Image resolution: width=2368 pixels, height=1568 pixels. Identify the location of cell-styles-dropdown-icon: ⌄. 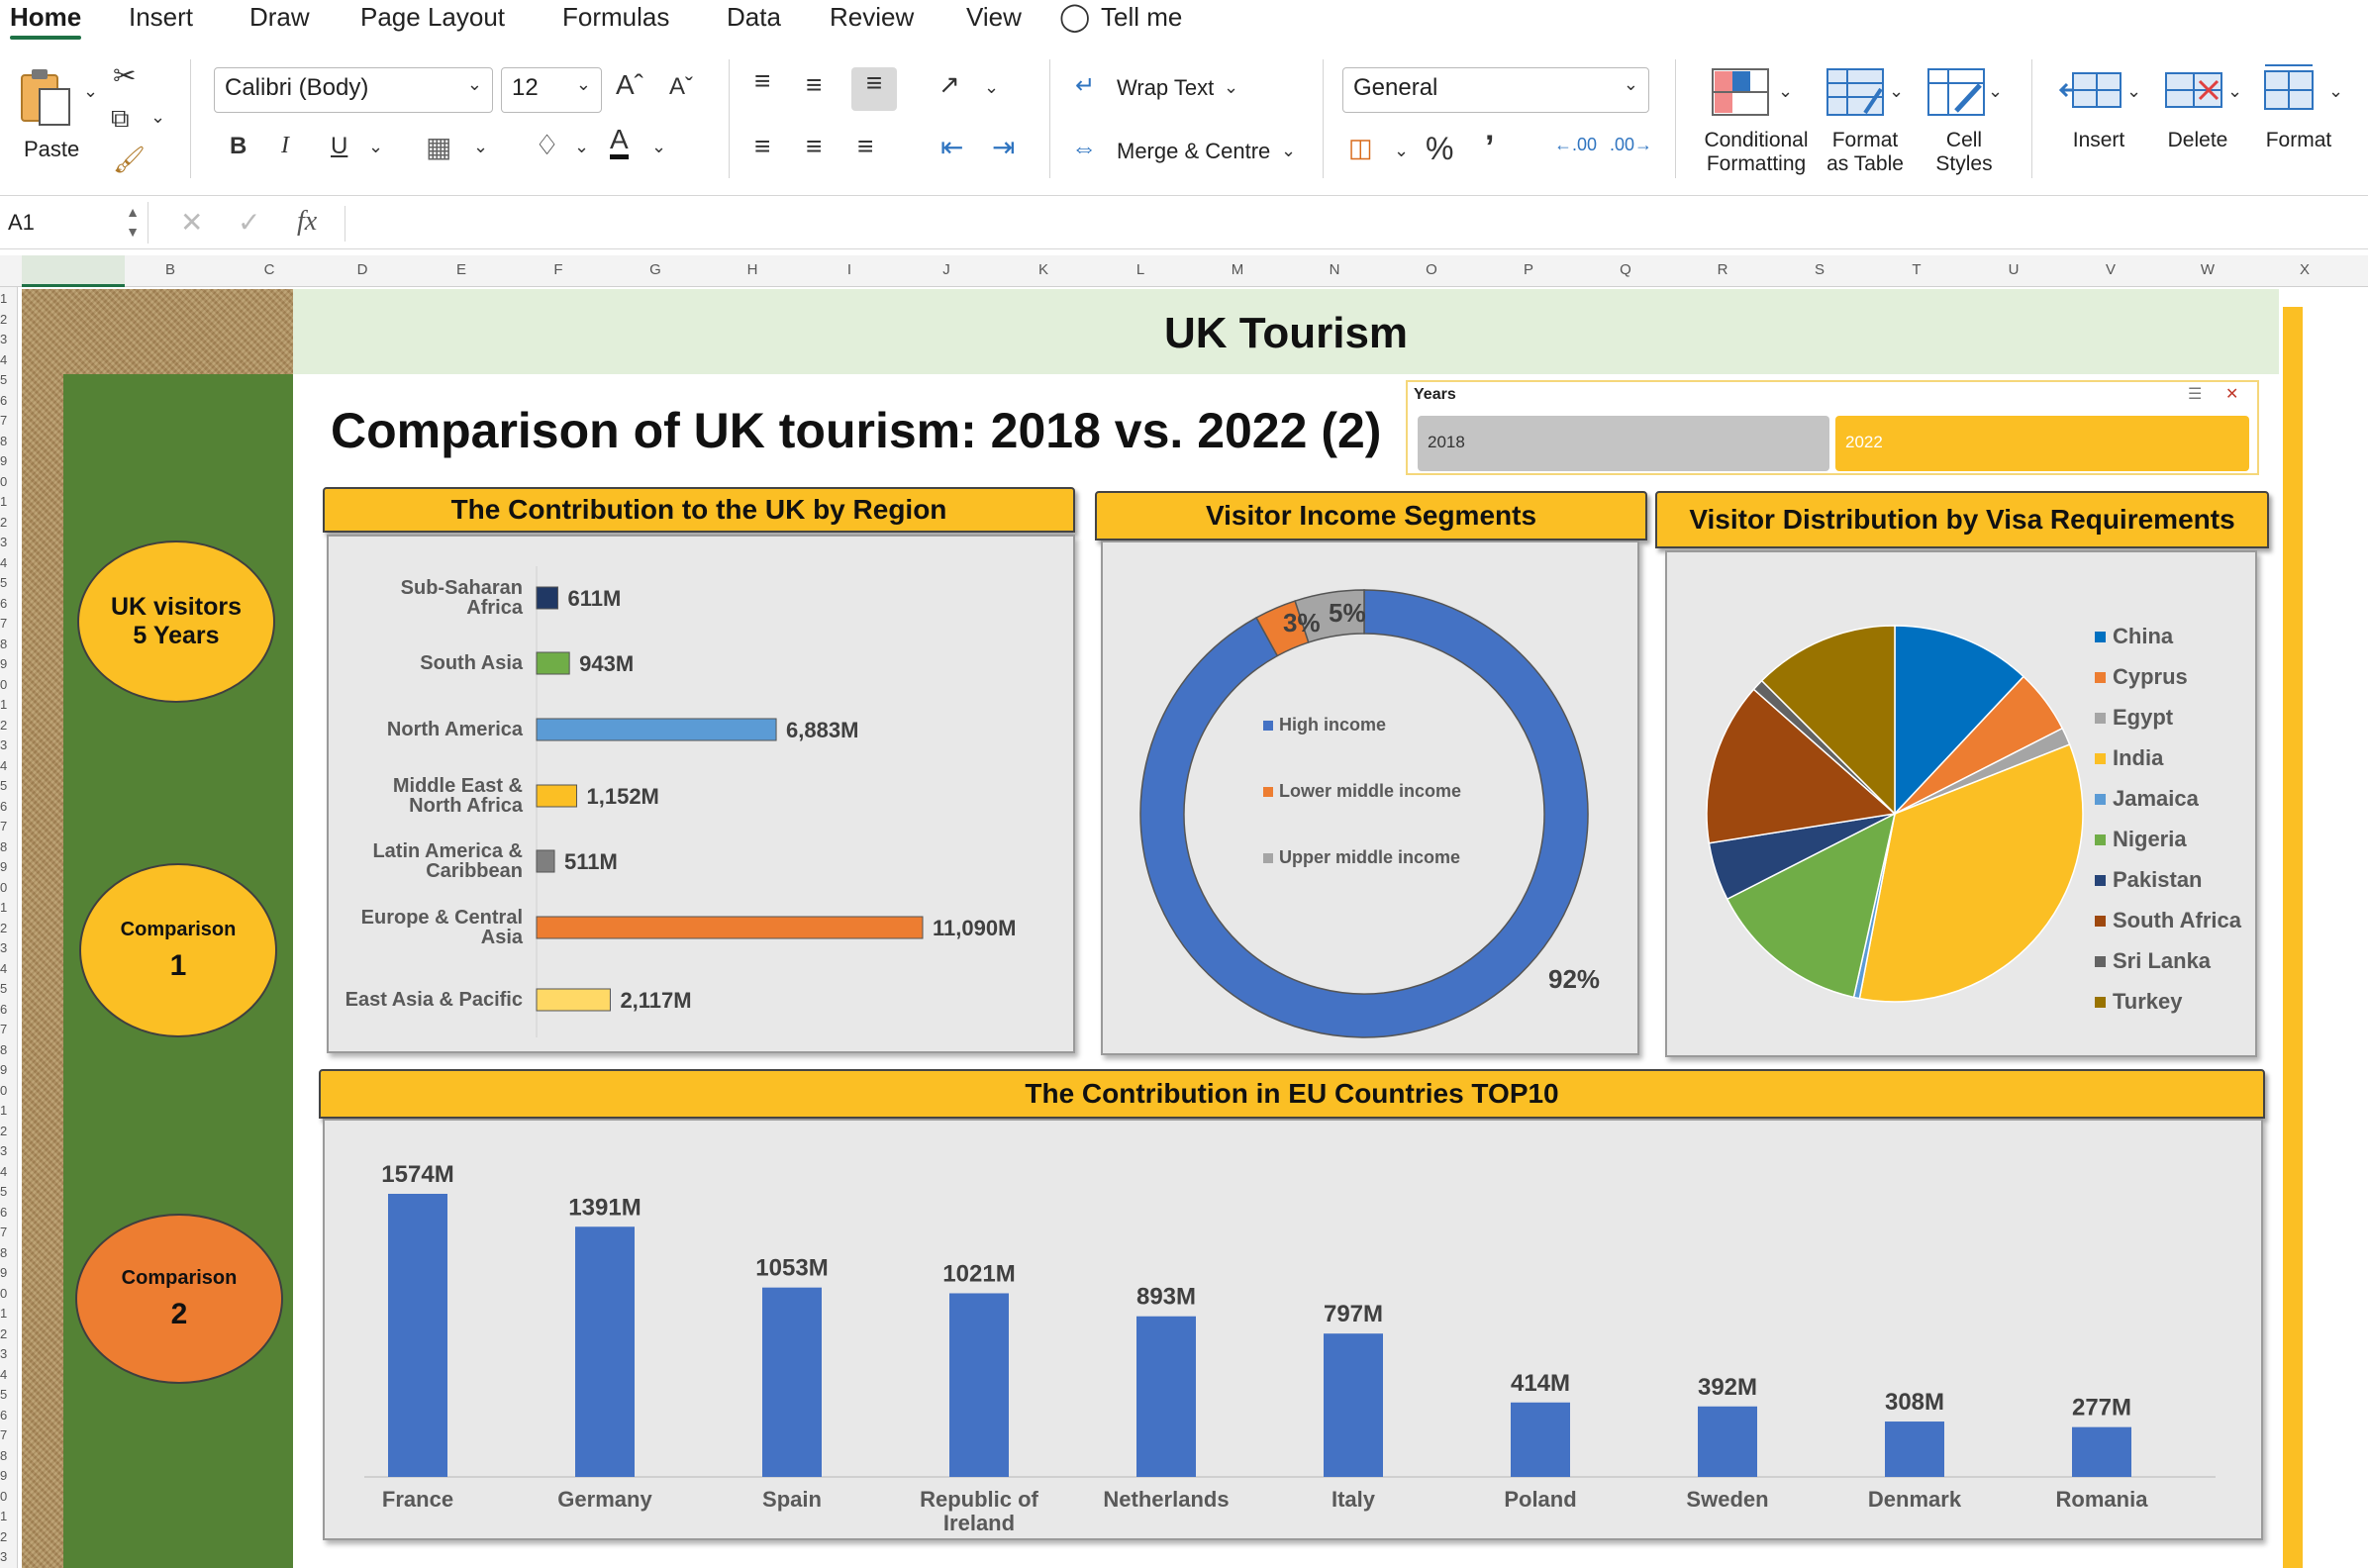
(1995, 91).